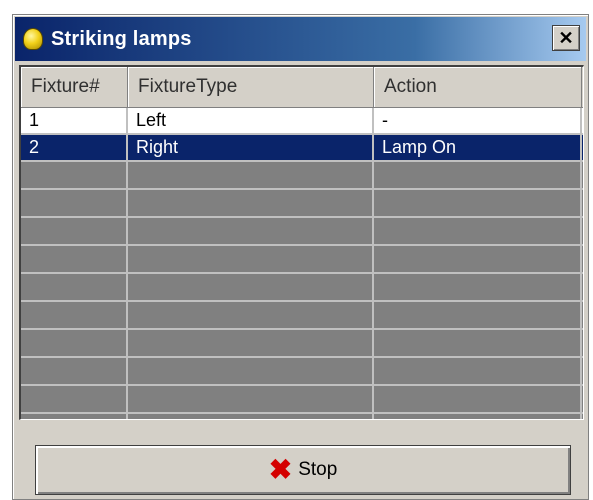 The height and width of the screenshot is (500, 593). I want to click on red-x-icon: ✖, so click(280, 469).